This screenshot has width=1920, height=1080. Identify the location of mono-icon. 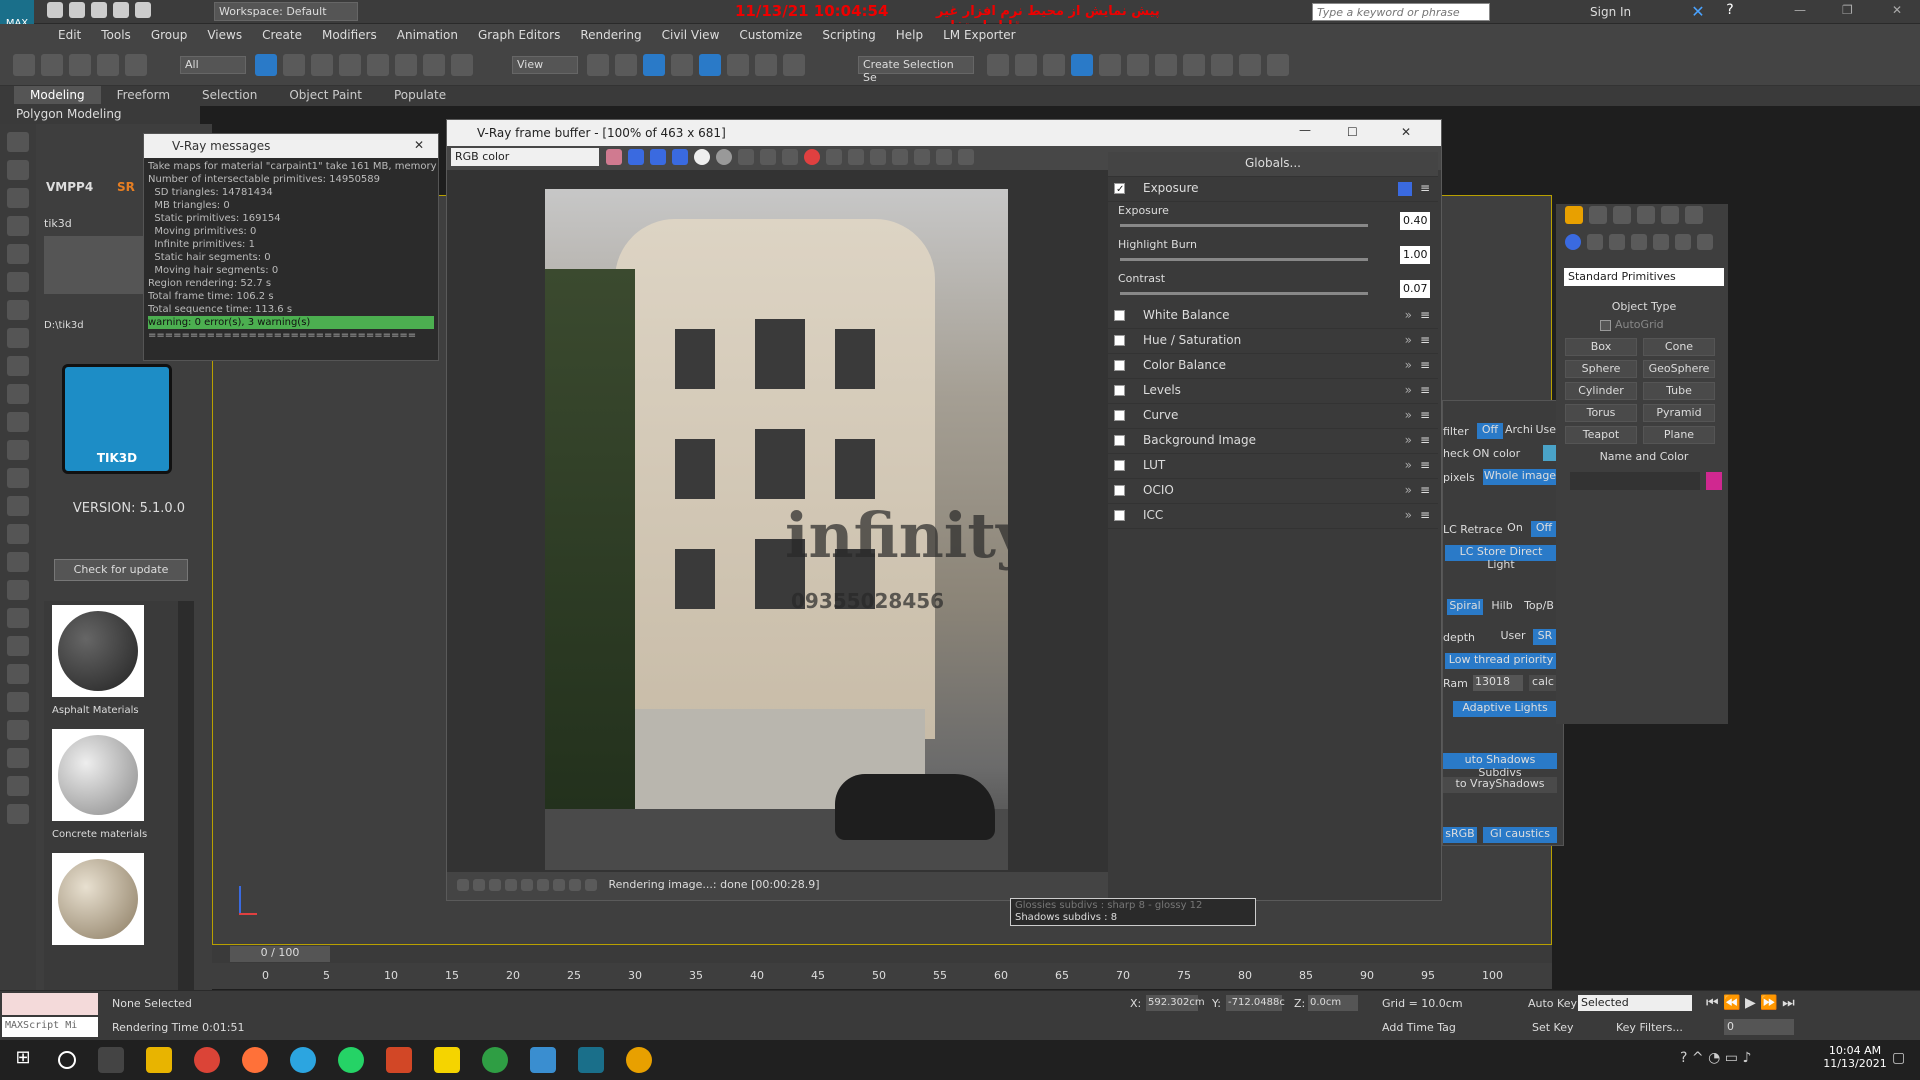
(723, 157).